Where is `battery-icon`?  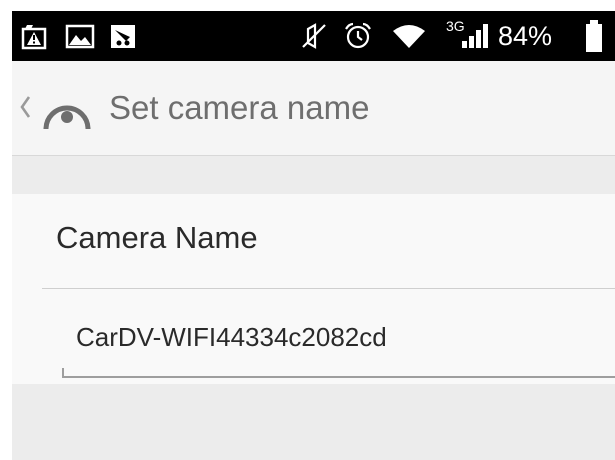
battery-icon is located at coordinates (594, 36).